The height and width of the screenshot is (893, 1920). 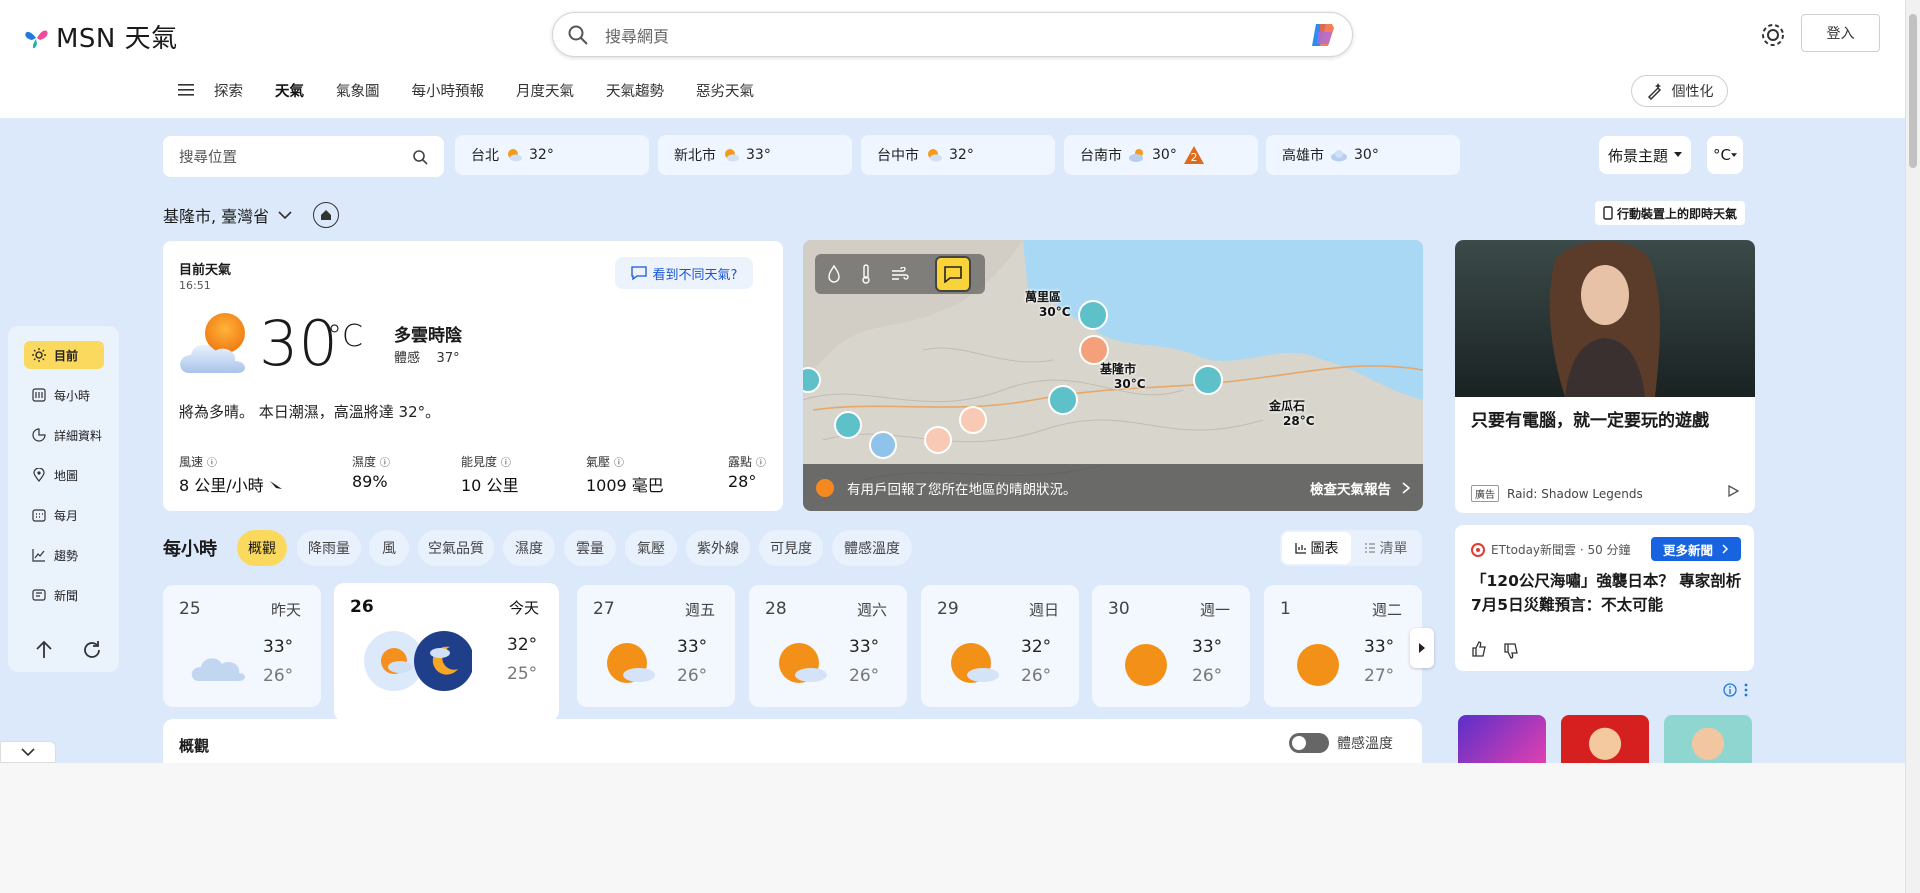 What do you see at coordinates (1161, 155) in the screenshot?
I see `city-chip-tainan: 台南市 30° 2` at bounding box center [1161, 155].